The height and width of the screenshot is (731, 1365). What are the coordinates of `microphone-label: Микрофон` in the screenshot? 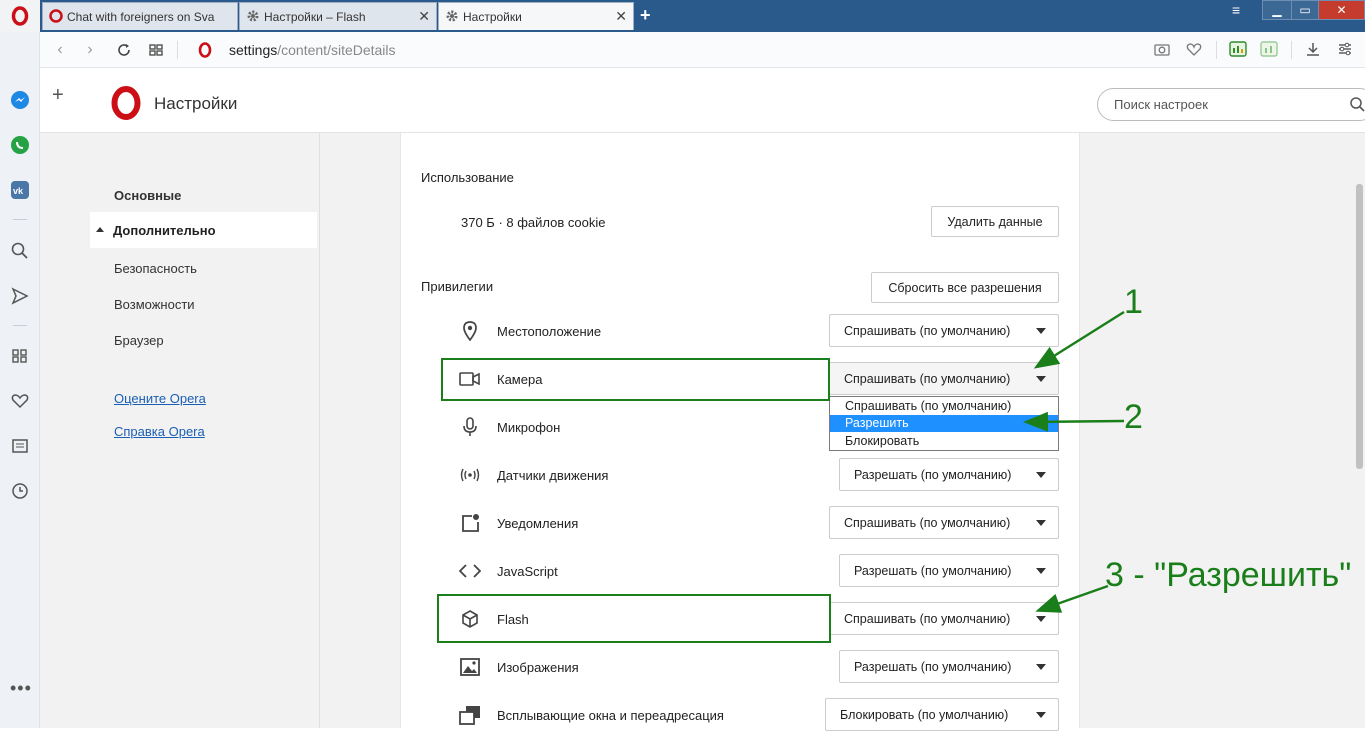 It's located at (529, 427).